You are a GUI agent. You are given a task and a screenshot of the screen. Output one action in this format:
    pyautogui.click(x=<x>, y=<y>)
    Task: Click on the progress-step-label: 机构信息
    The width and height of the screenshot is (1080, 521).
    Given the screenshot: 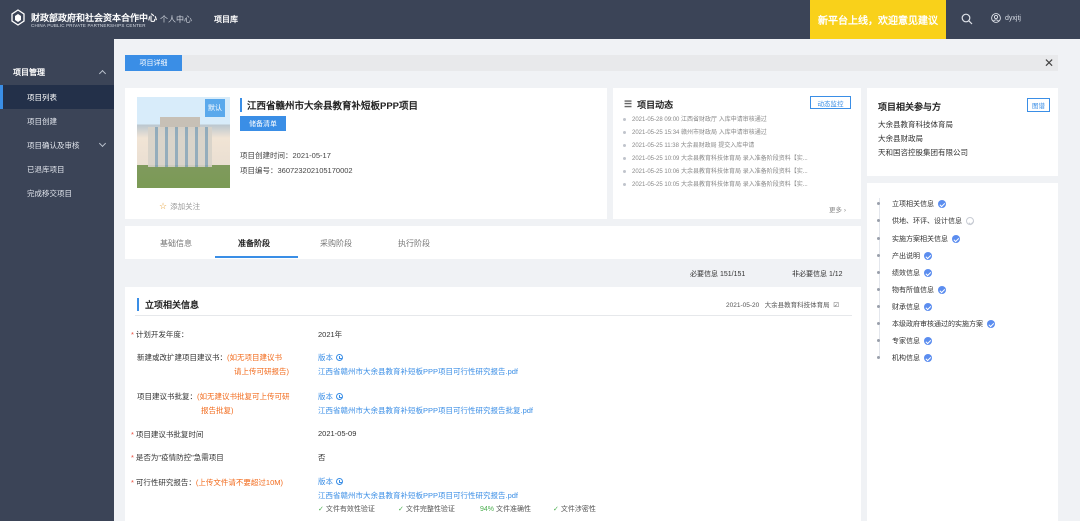 What is the action you would take?
    pyautogui.click(x=906, y=358)
    